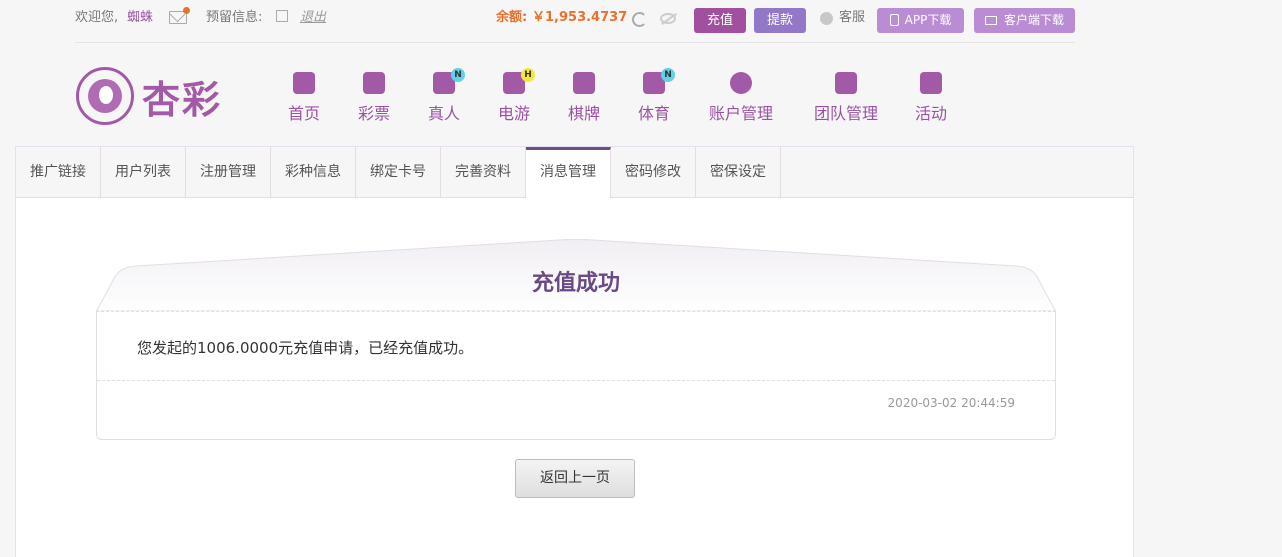 This screenshot has width=1282, height=557. Describe the element at coordinates (303, 113) in the screenshot. I see `nav-label: 首页` at that location.